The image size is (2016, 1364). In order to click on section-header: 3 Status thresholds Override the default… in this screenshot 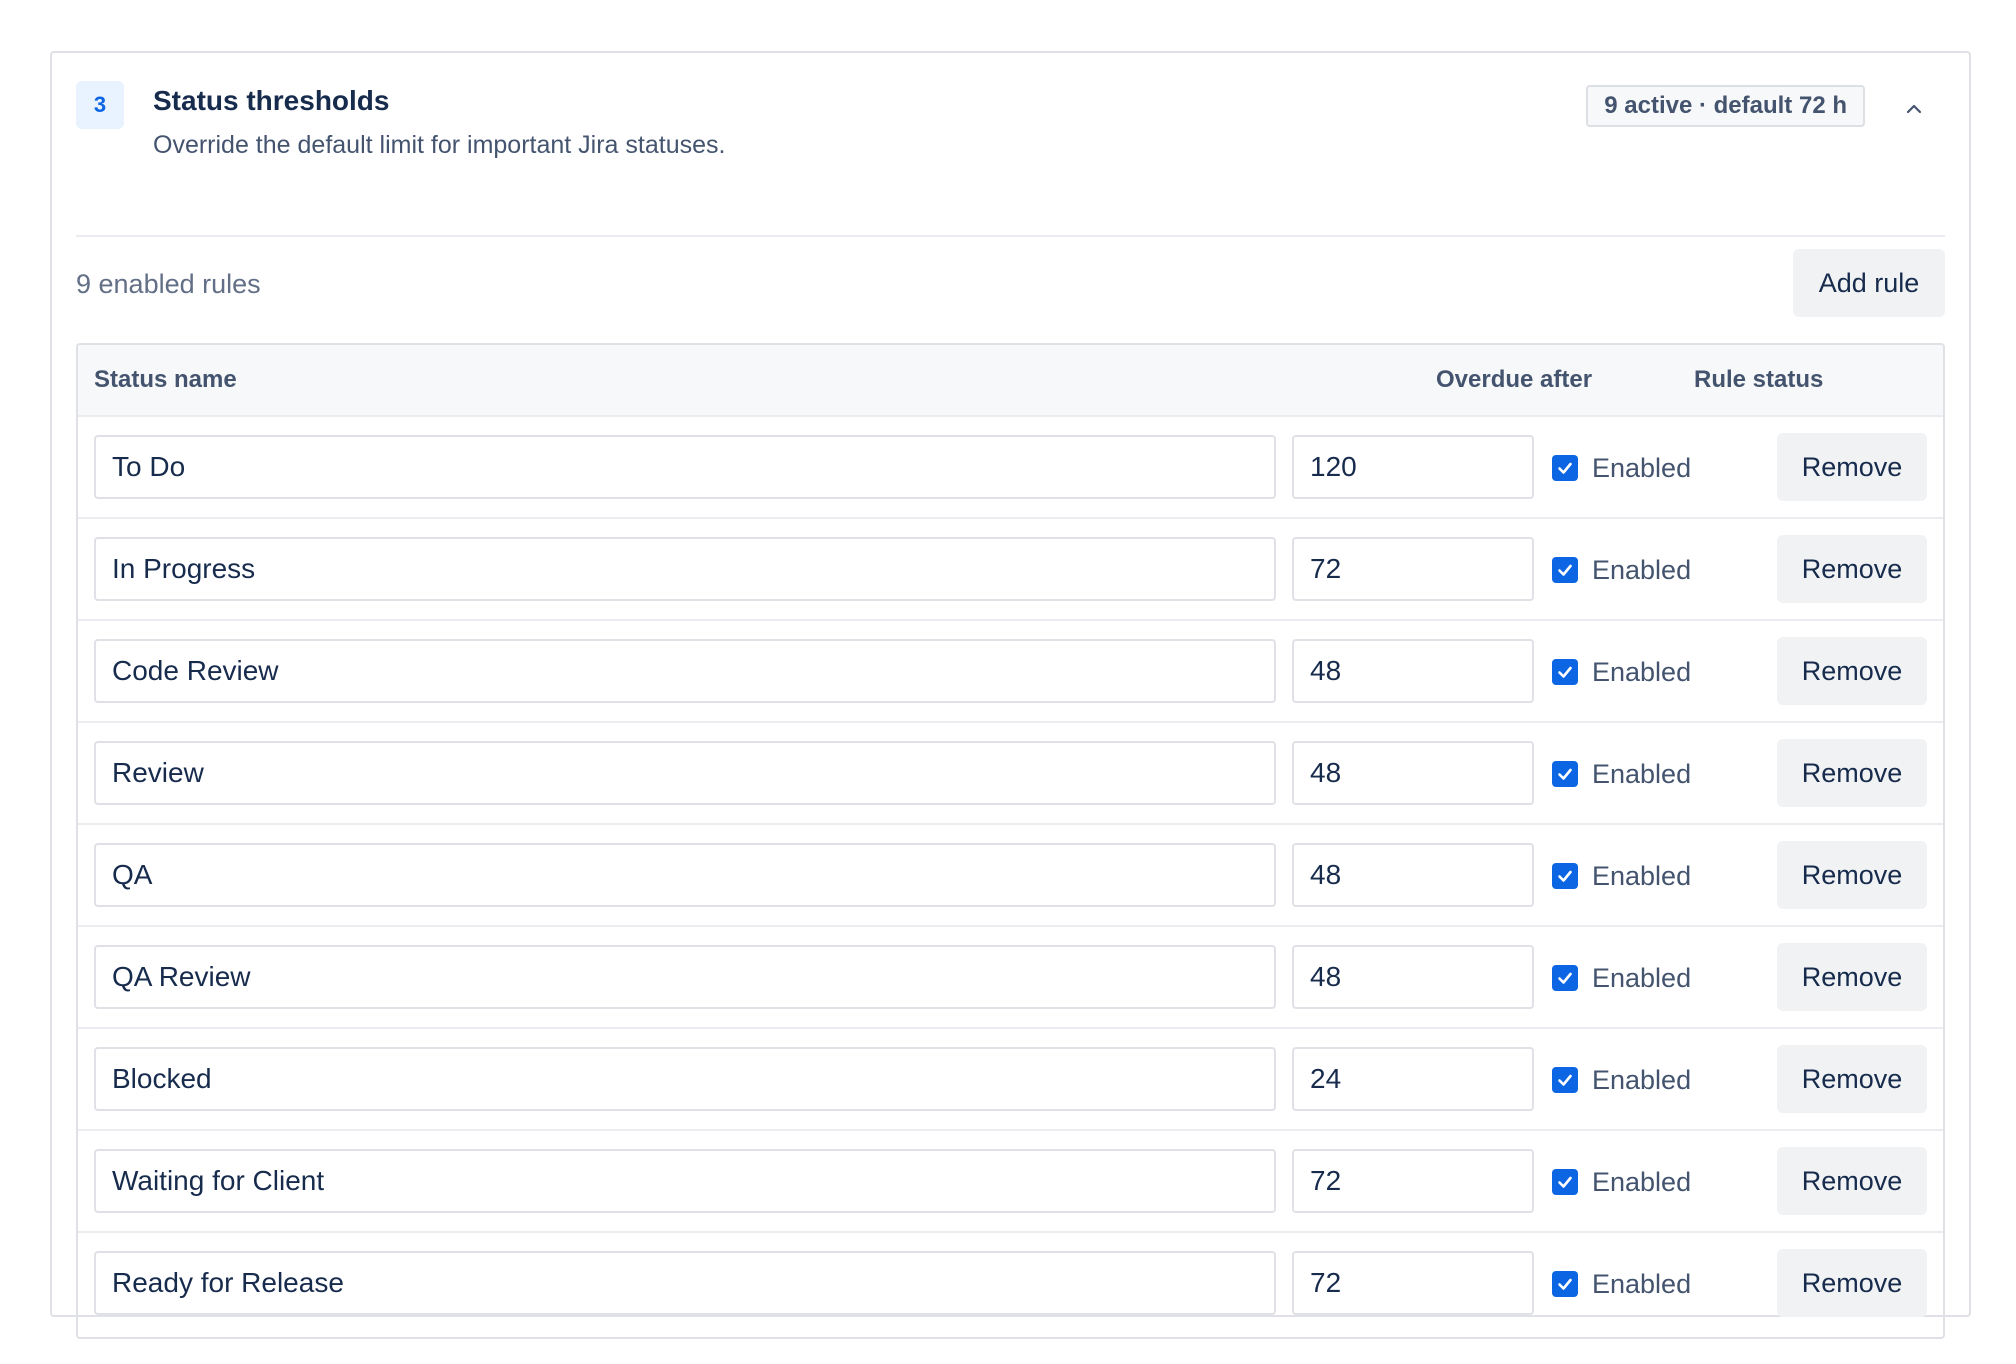, I will do `click(1010, 157)`.